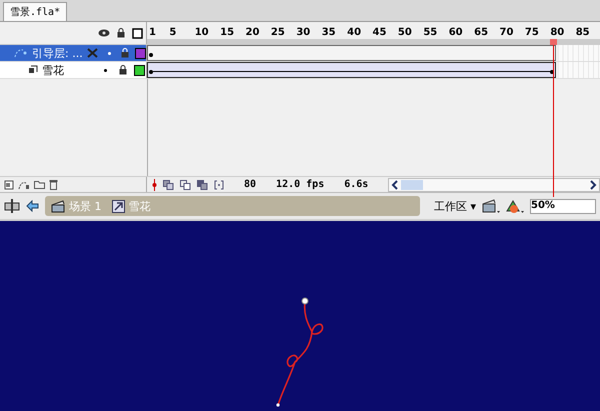 The image size is (600, 411). I want to click on trash-icon, so click(53, 184).